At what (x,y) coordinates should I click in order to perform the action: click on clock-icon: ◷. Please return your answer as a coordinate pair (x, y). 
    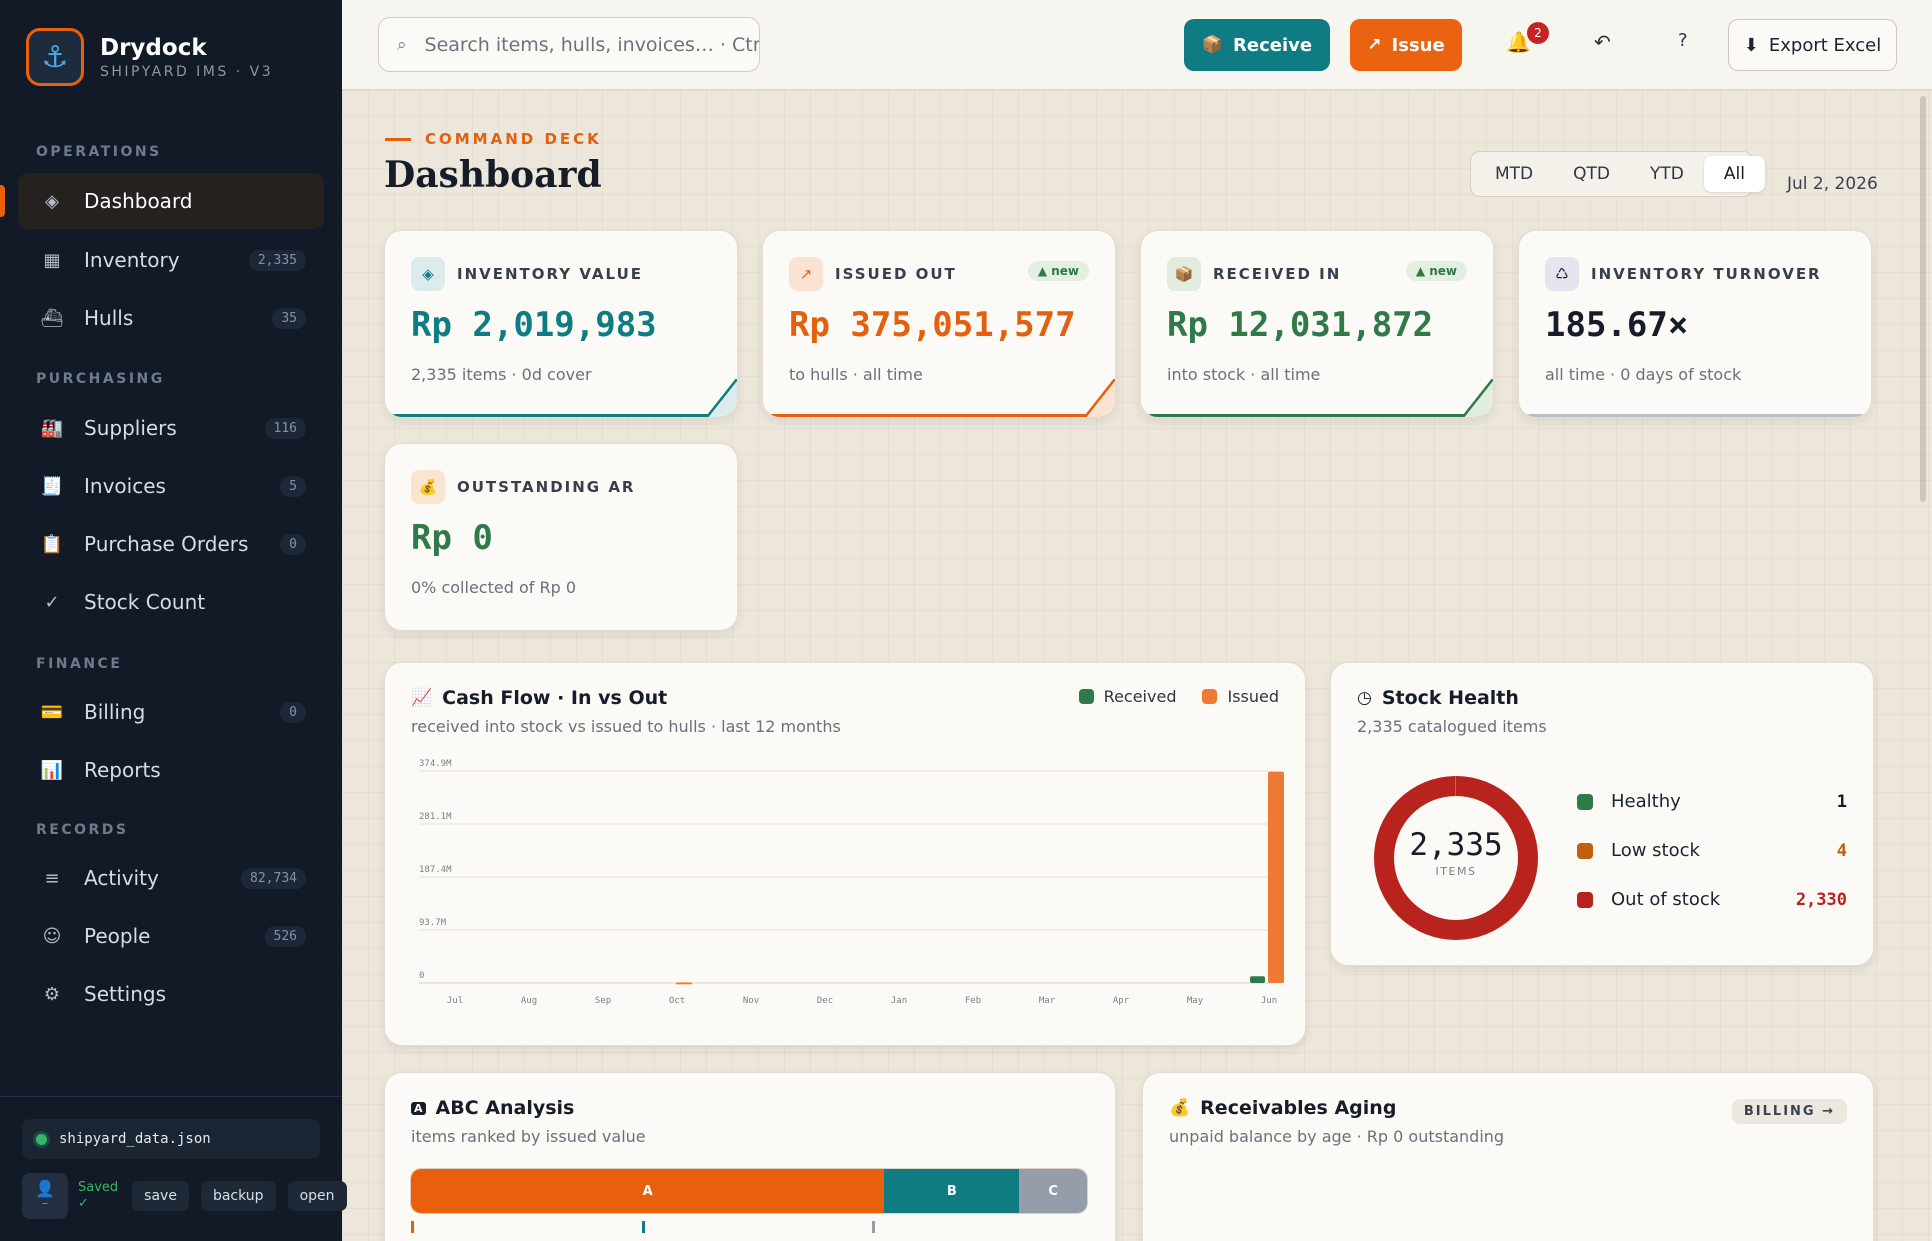
    Looking at the image, I should click on (1364, 698).